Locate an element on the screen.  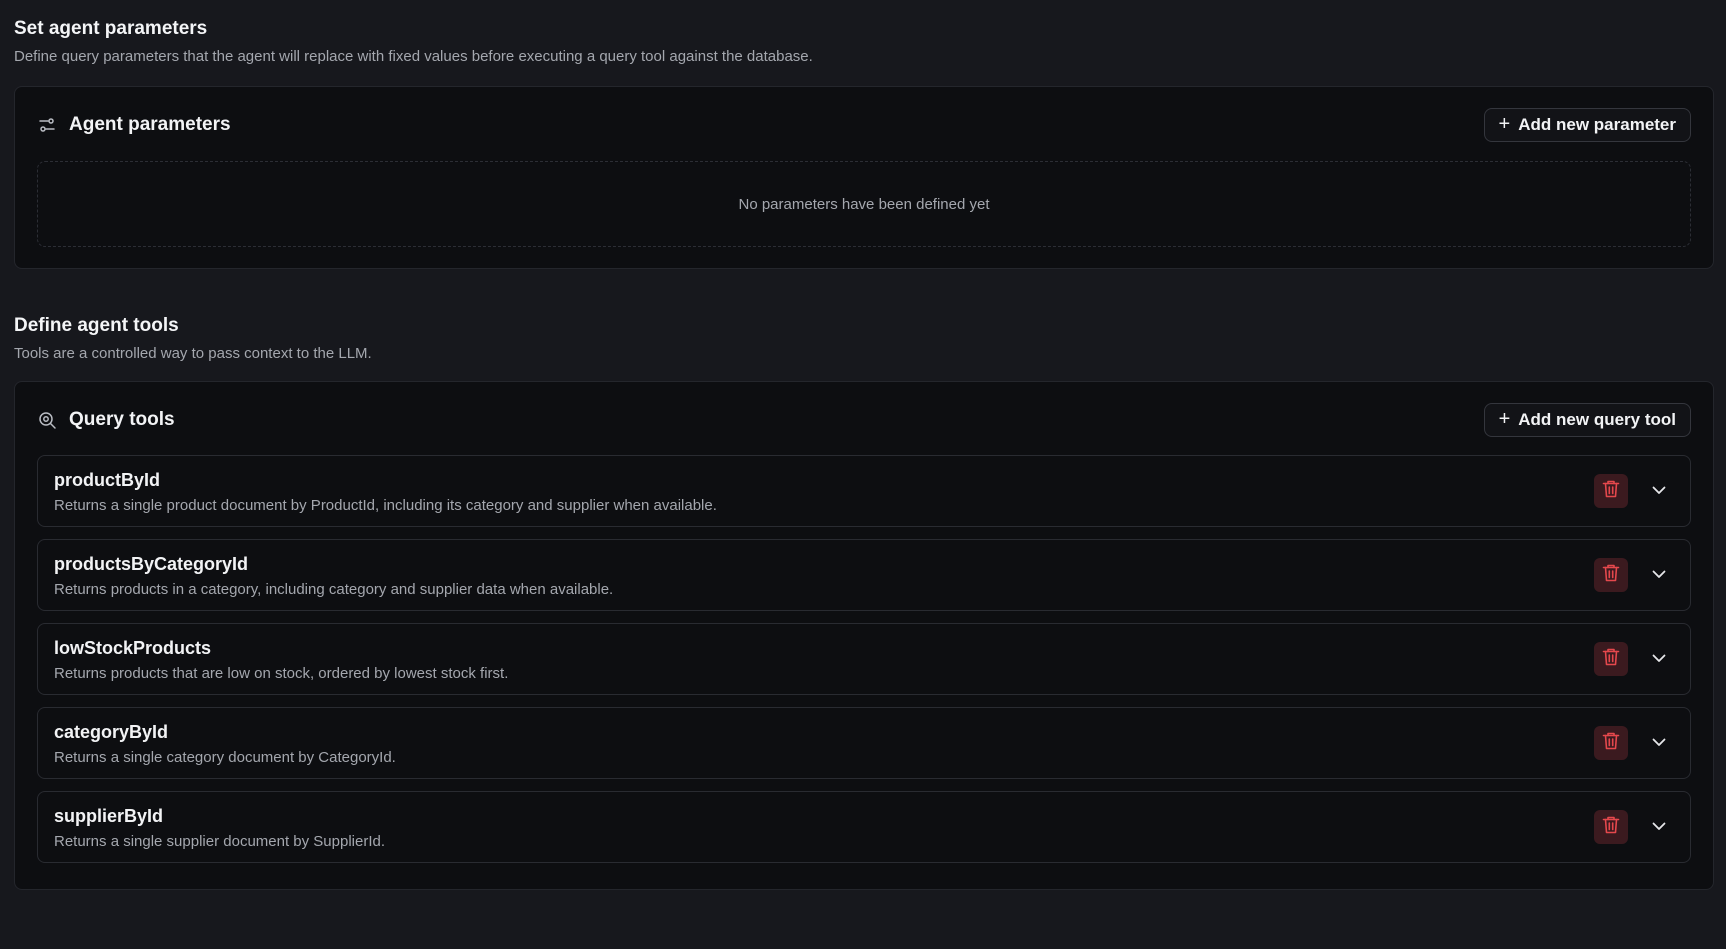
empty-parameters-message: No parameters have been defined yet is located at coordinates (864, 204).